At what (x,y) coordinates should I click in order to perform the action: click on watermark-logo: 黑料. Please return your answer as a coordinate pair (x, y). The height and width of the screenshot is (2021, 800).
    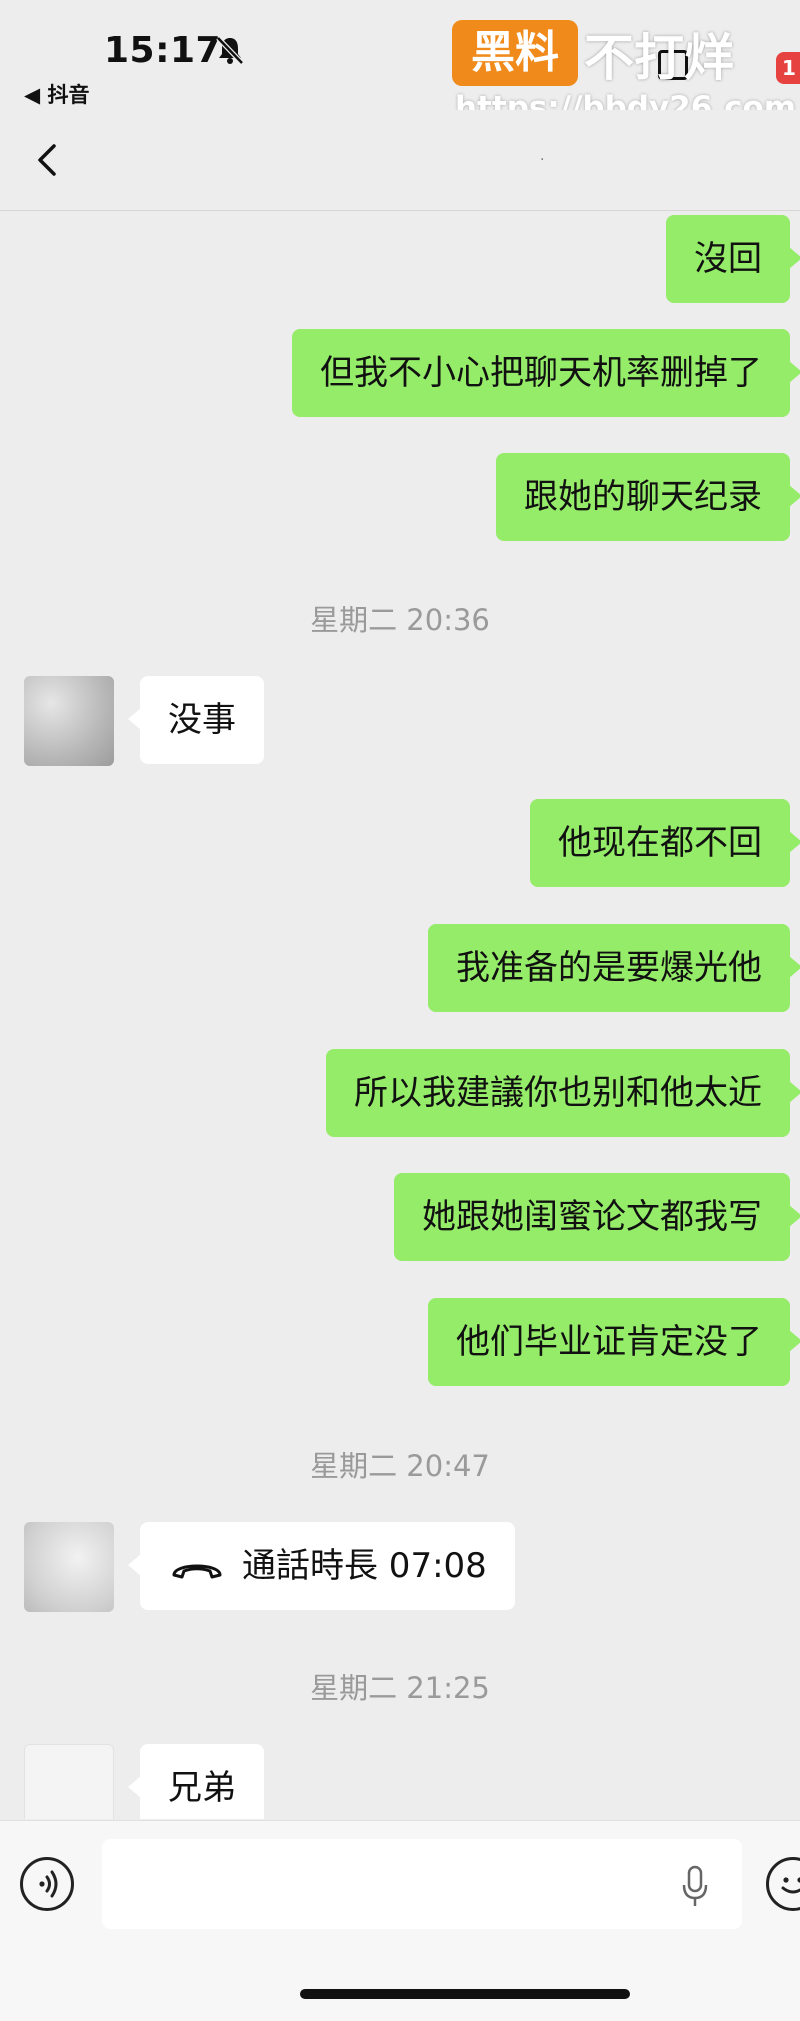
    Looking at the image, I should click on (515, 53).